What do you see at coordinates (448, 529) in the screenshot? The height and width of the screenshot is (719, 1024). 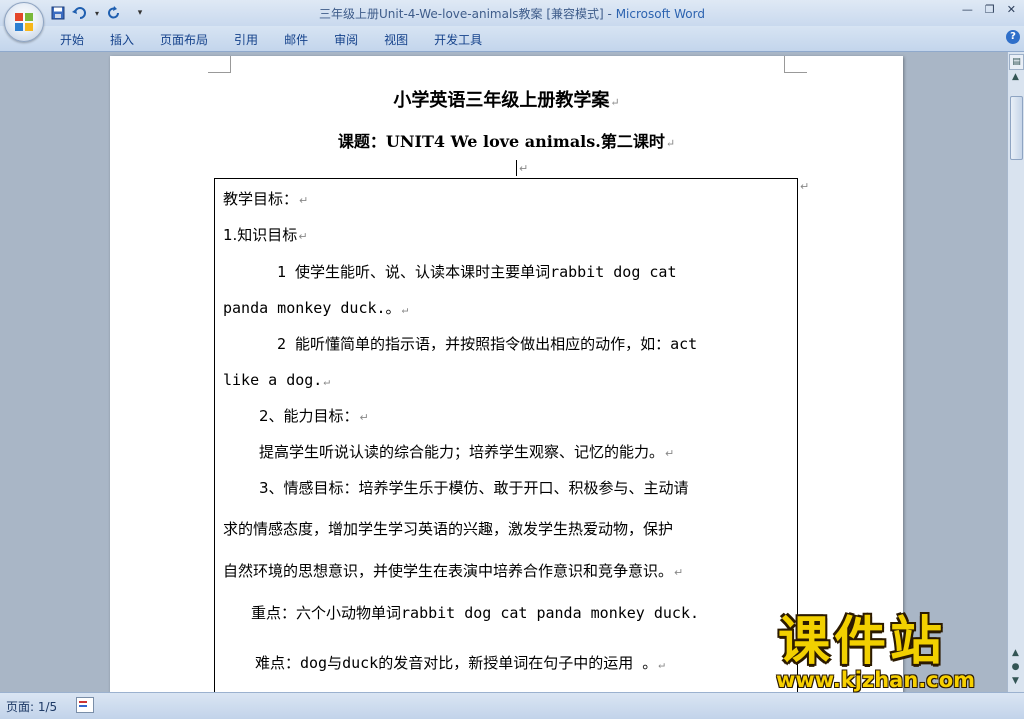 I see `line-emotion-cont-1: 求的情感态度，增加学生学习英语的兴趣，激发学生热爱动物，保护` at bounding box center [448, 529].